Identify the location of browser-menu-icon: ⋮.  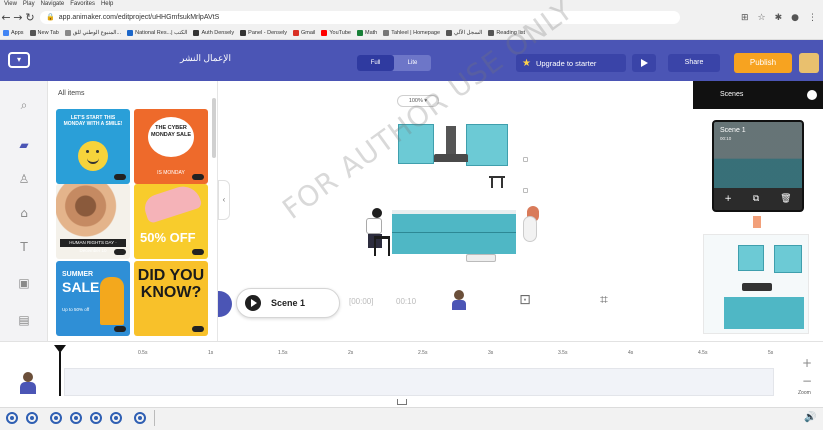
(812, 18).